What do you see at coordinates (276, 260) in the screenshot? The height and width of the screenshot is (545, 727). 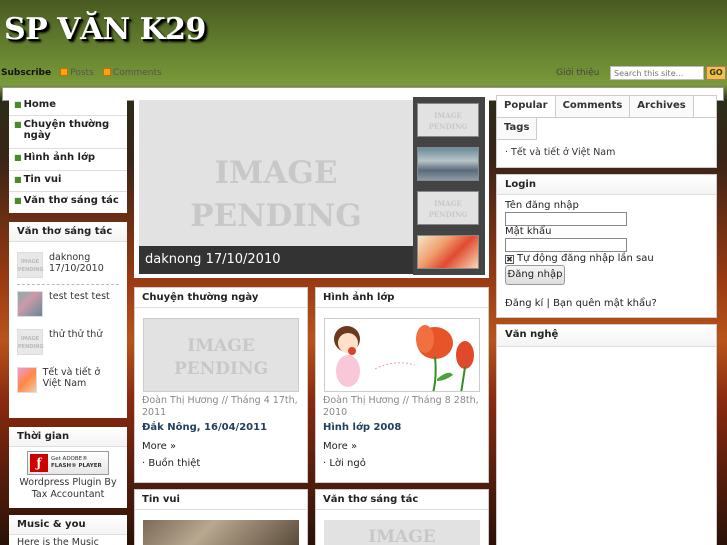 I see `featured-caption: daknong 17/10/2010` at bounding box center [276, 260].